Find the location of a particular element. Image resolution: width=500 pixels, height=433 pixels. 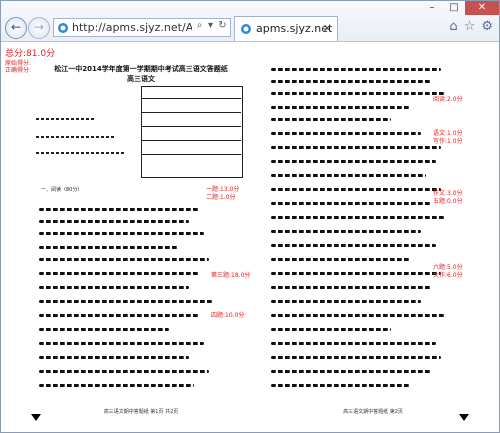

back-arrow-icon: ← is located at coordinates (16, 27).